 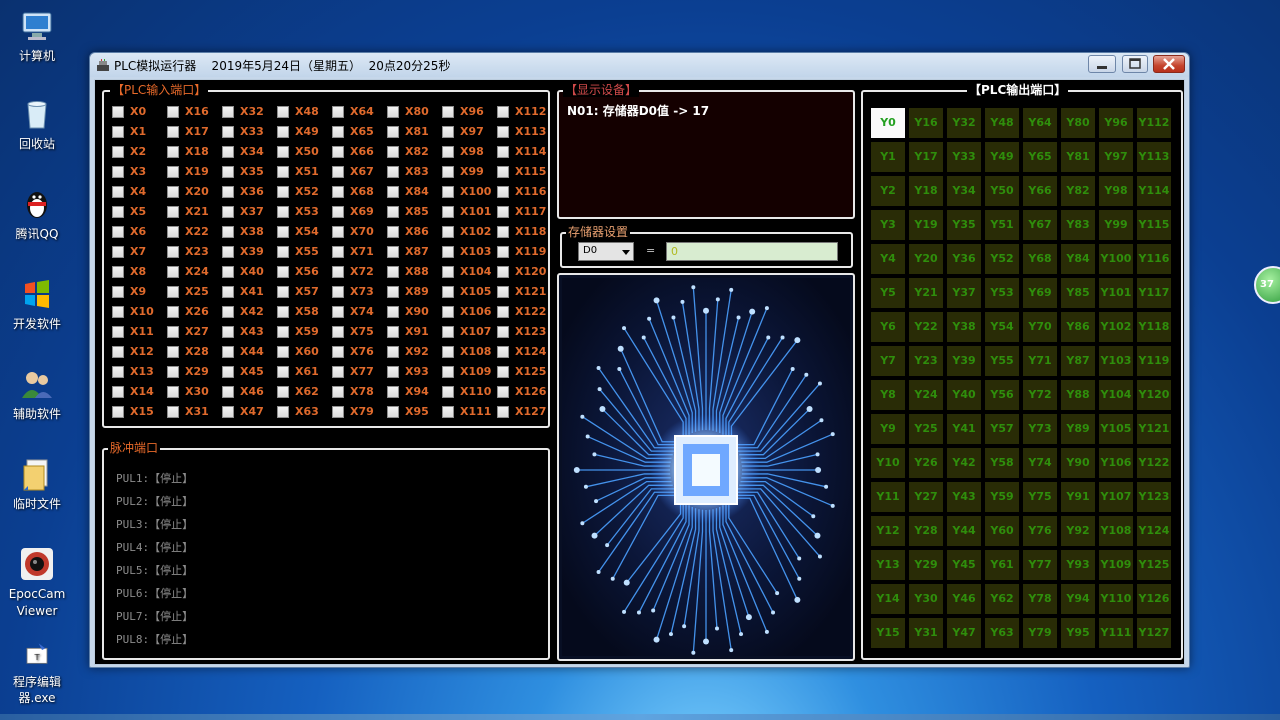 I want to click on minimize-button, so click(x=1102, y=64).